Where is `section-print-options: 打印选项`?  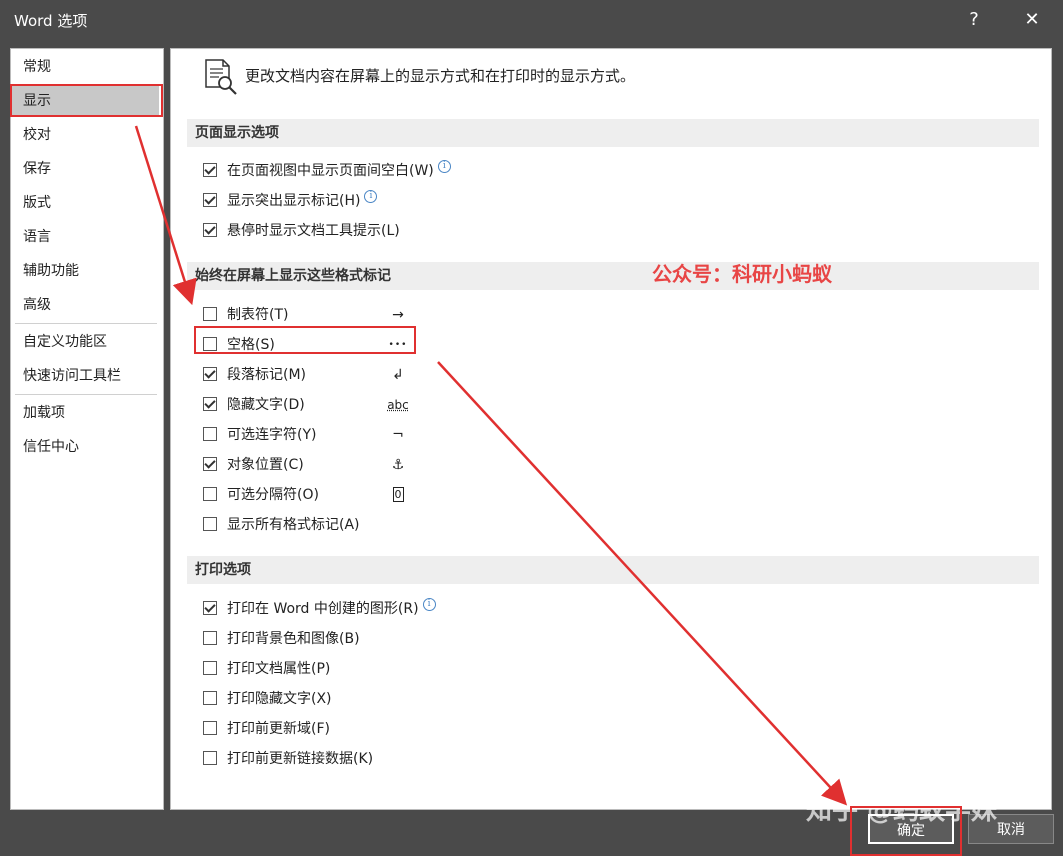 section-print-options: 打印选项 is located at coordinates (613, 570).